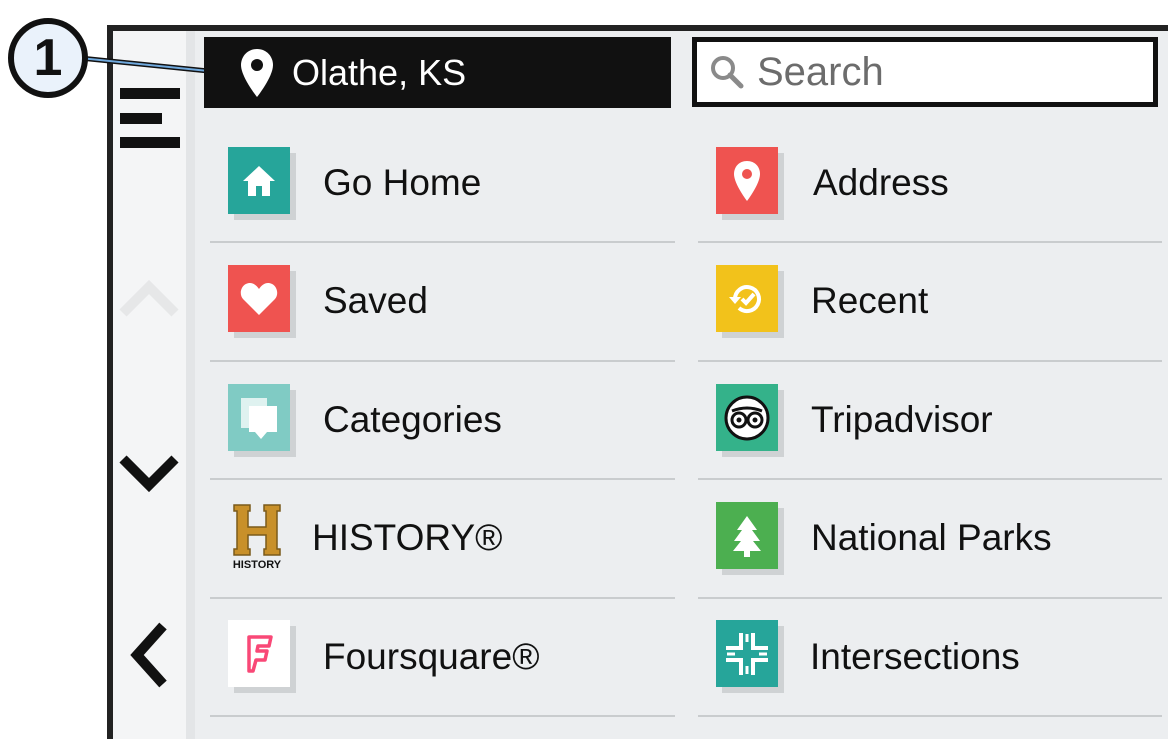 The image size is (1168, 739). I want to click on recent-icon, so click(749, 301).